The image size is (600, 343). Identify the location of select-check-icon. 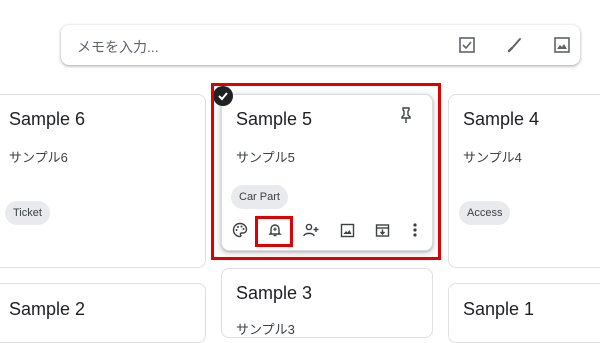
(223, 96).